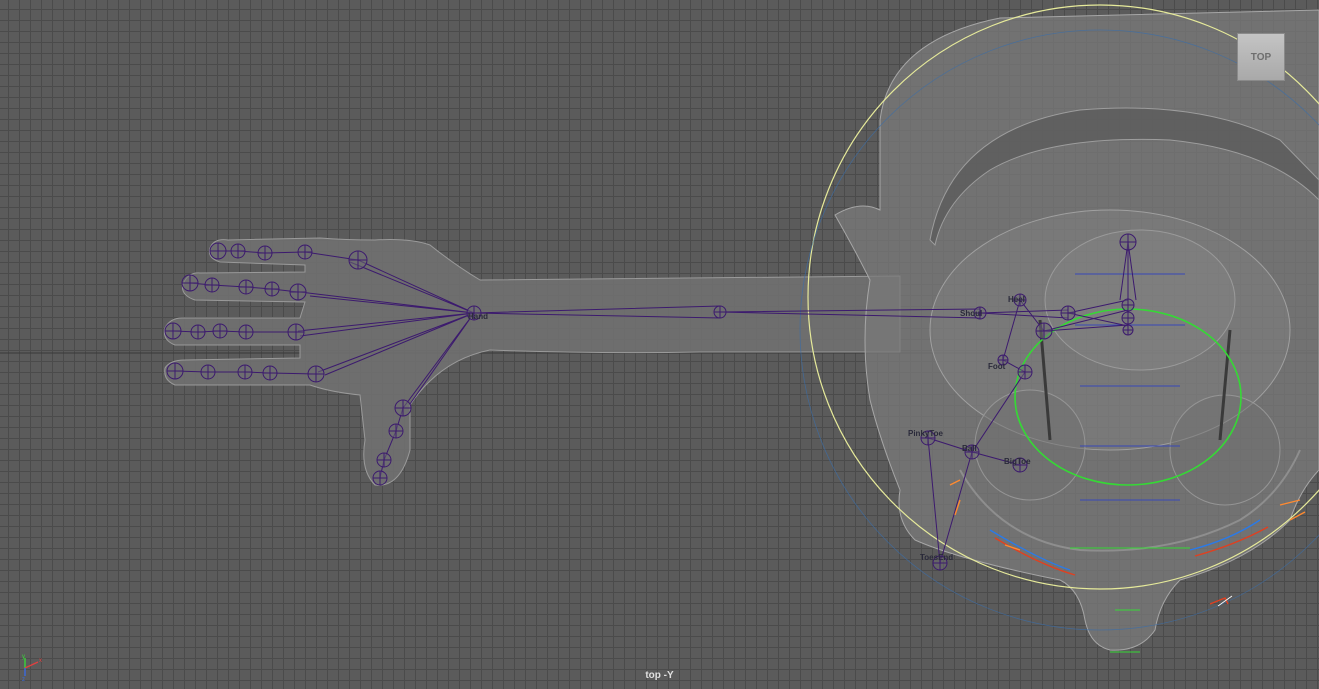 This screenshot has height=689, width=1319. Describe the element at coordinates (1016, 299) in the screenshot. I see `joint-label-heel: Heel` at that location.